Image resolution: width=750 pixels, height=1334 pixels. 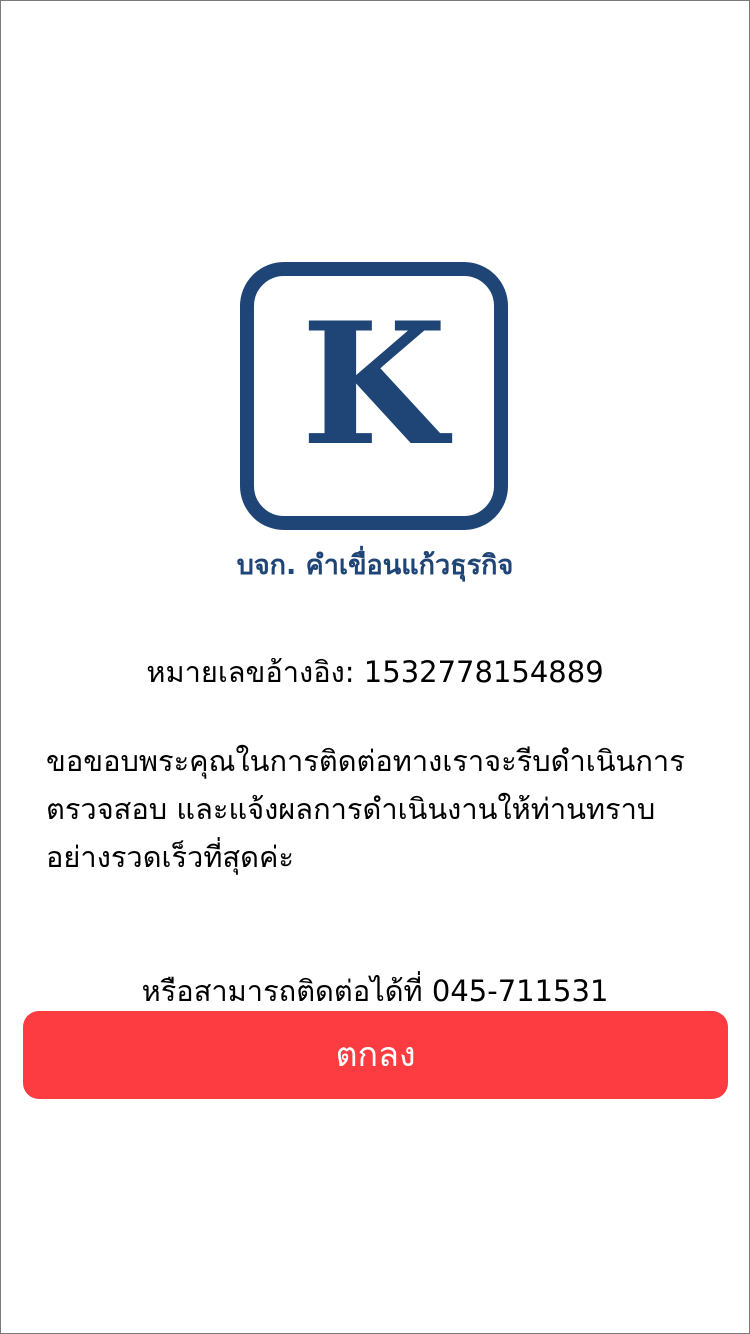 What do you see at coordinates (375, 672) in the screenshot?
I see `reference-number: หมายเลขอ้างอิง: 1532778154889` at bounding box center [375, 672].